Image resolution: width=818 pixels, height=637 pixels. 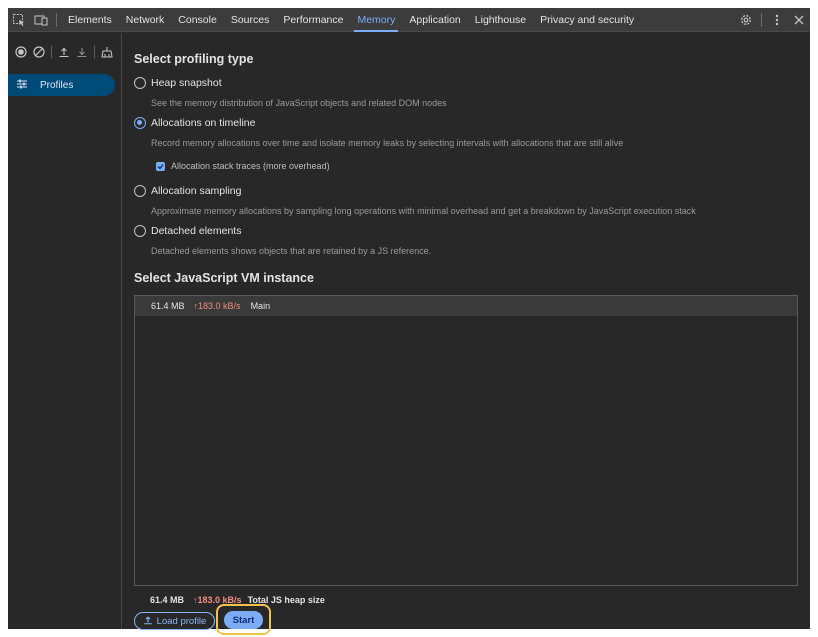 What do you see at coordinates (107, 52) in the screenshot?
I see `garbage-collect-icon` at bounding box center [107, 52].